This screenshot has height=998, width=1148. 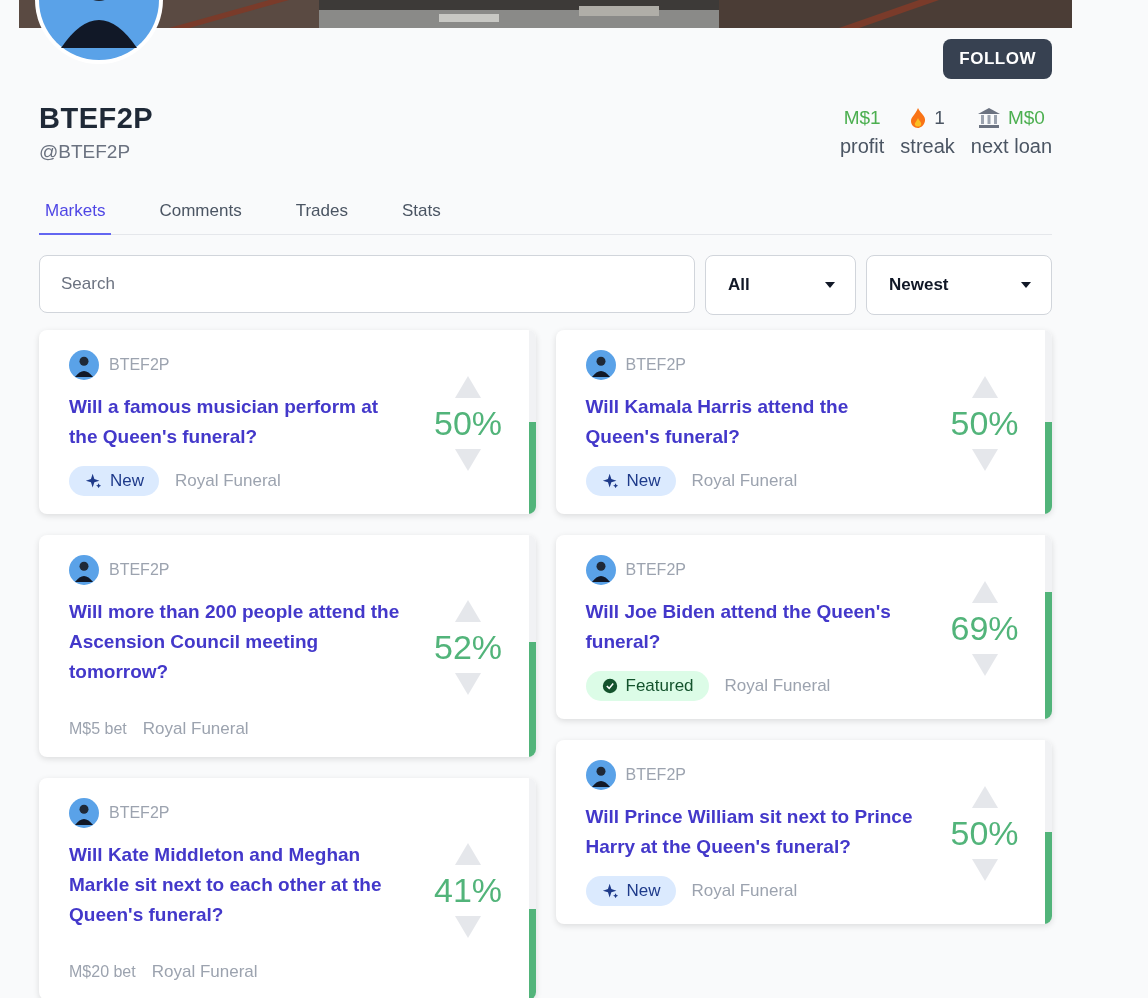 What do you see at coordinates (753, 832) in the screenshot?
I see `market-question: Will Prince William sit next to Prince Harry at the Queen's funeral?` at bounding box center [753, 832].